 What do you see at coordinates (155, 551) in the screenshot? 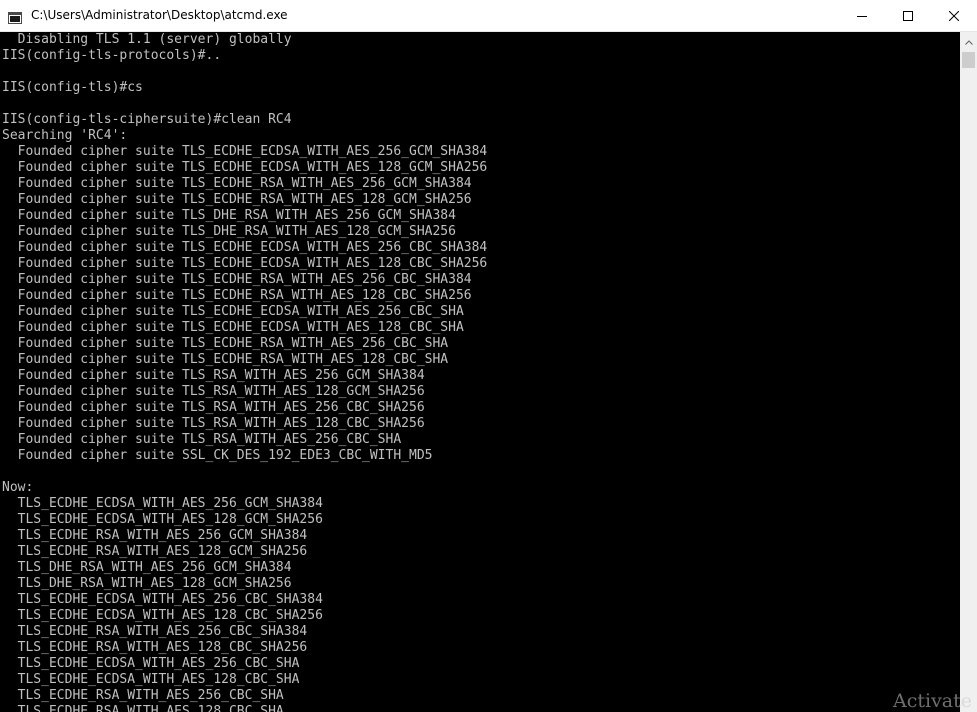
I see `console-line: TLS_ECDHE_RSA_WITH_AES_128_GCM_SHA256` at bounding box center [155, 551].